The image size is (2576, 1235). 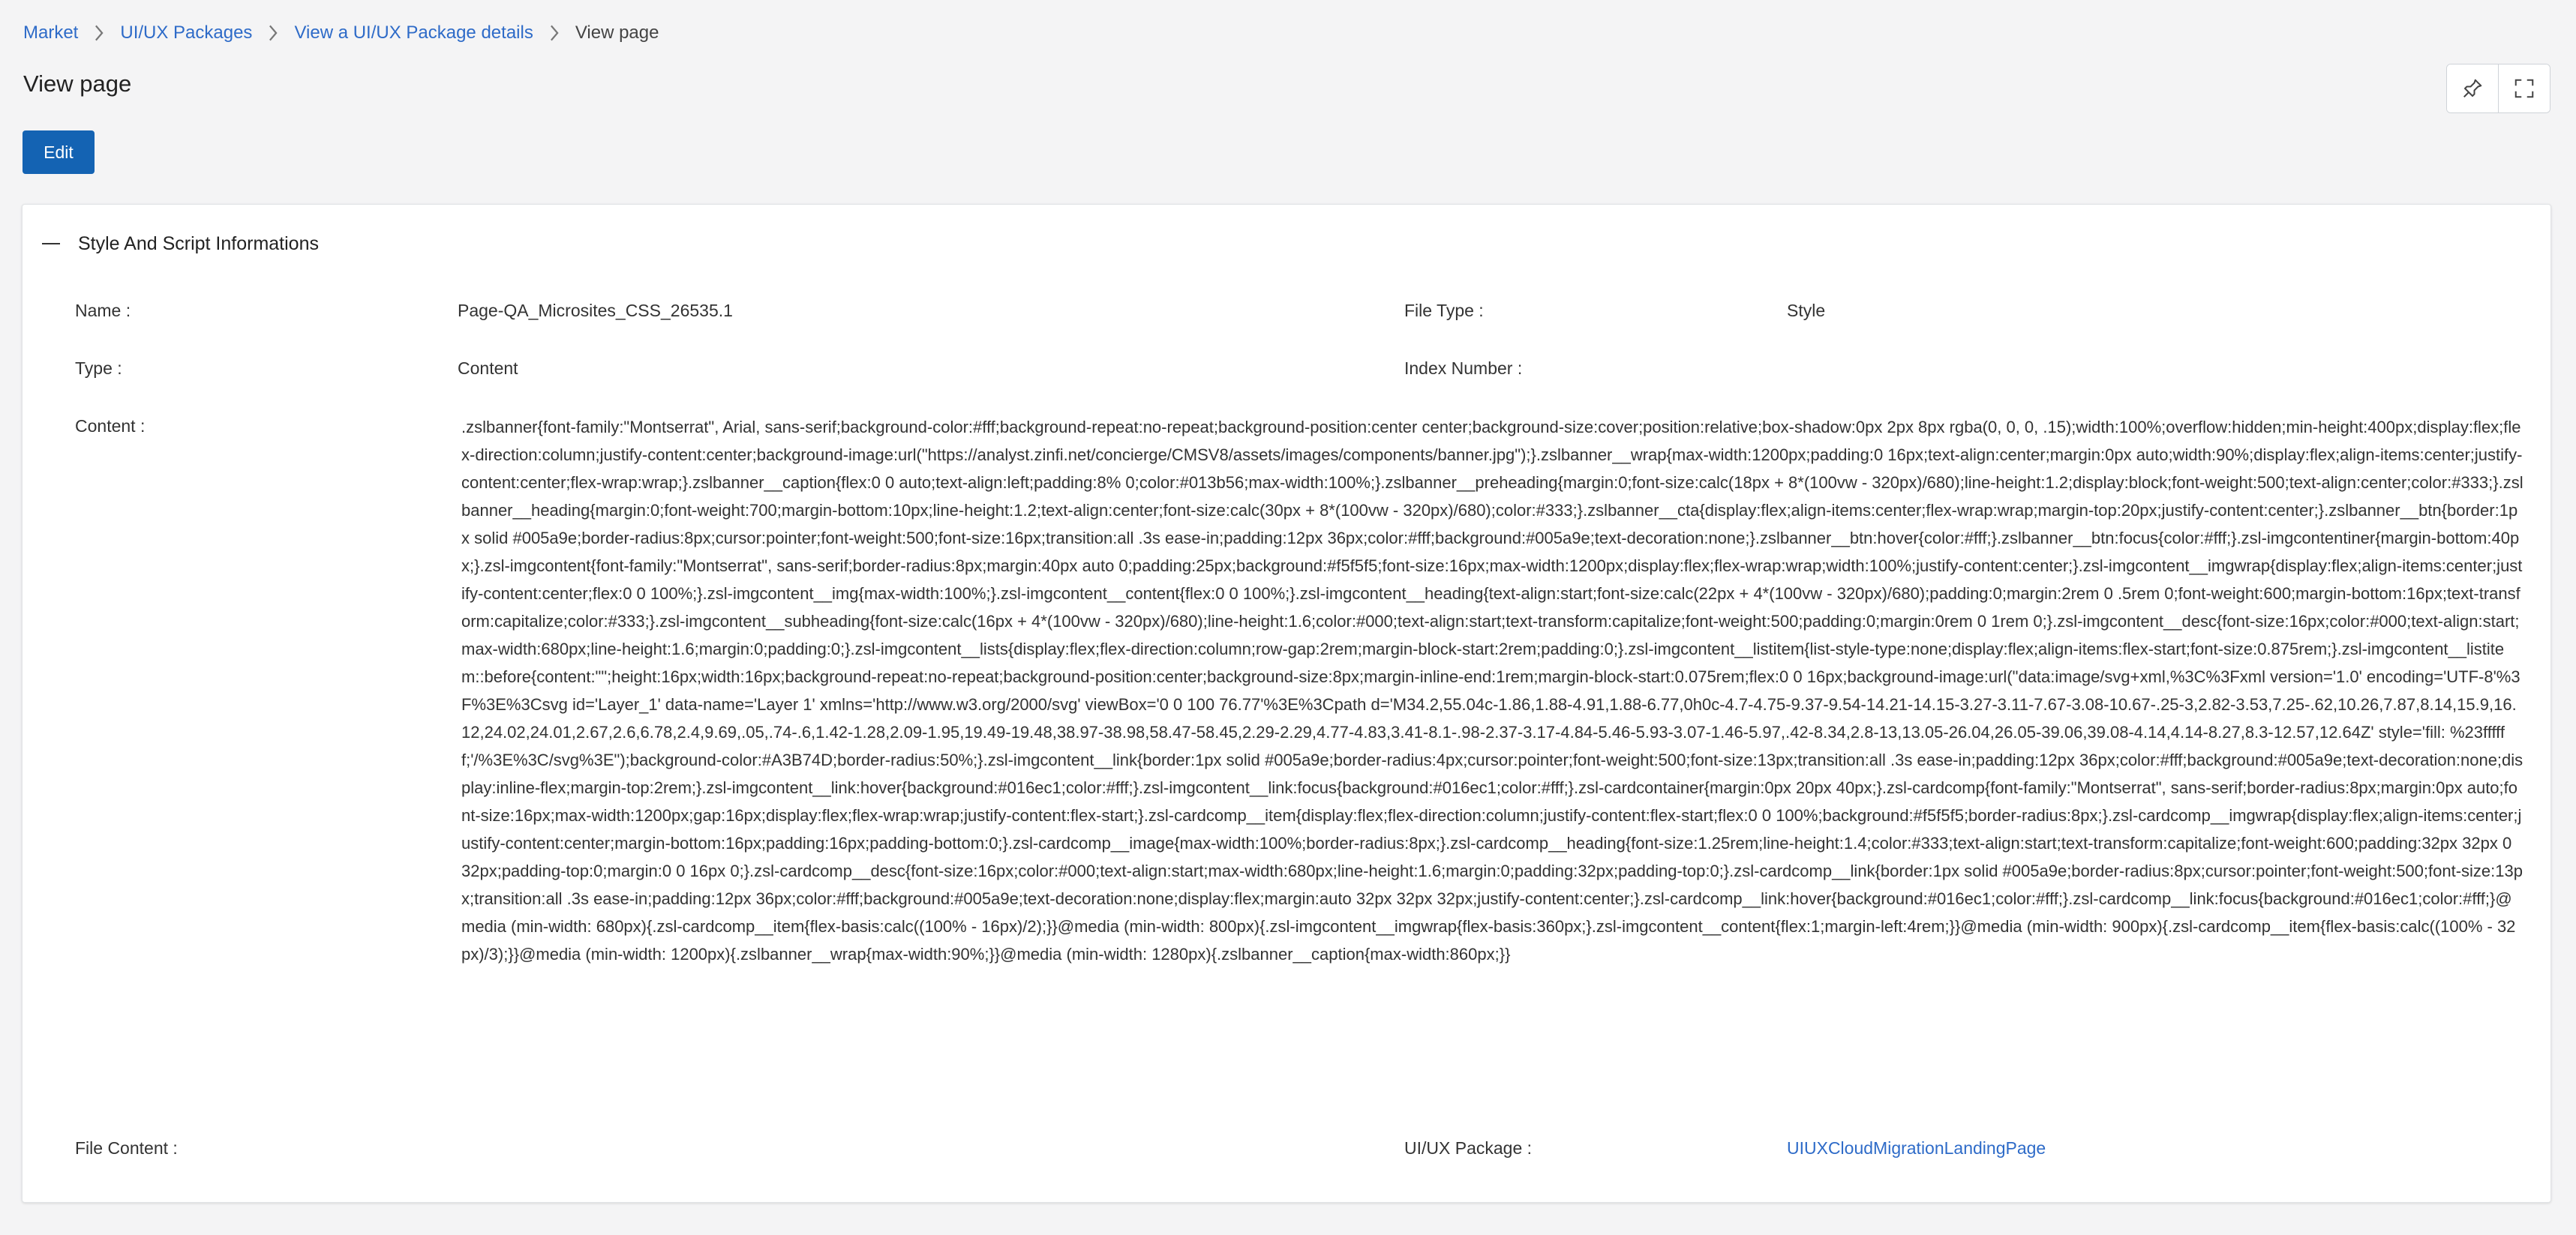 I want to click on breadcrumb-uiux-packages: UI/UX Packages, so click(x=186, y=33).